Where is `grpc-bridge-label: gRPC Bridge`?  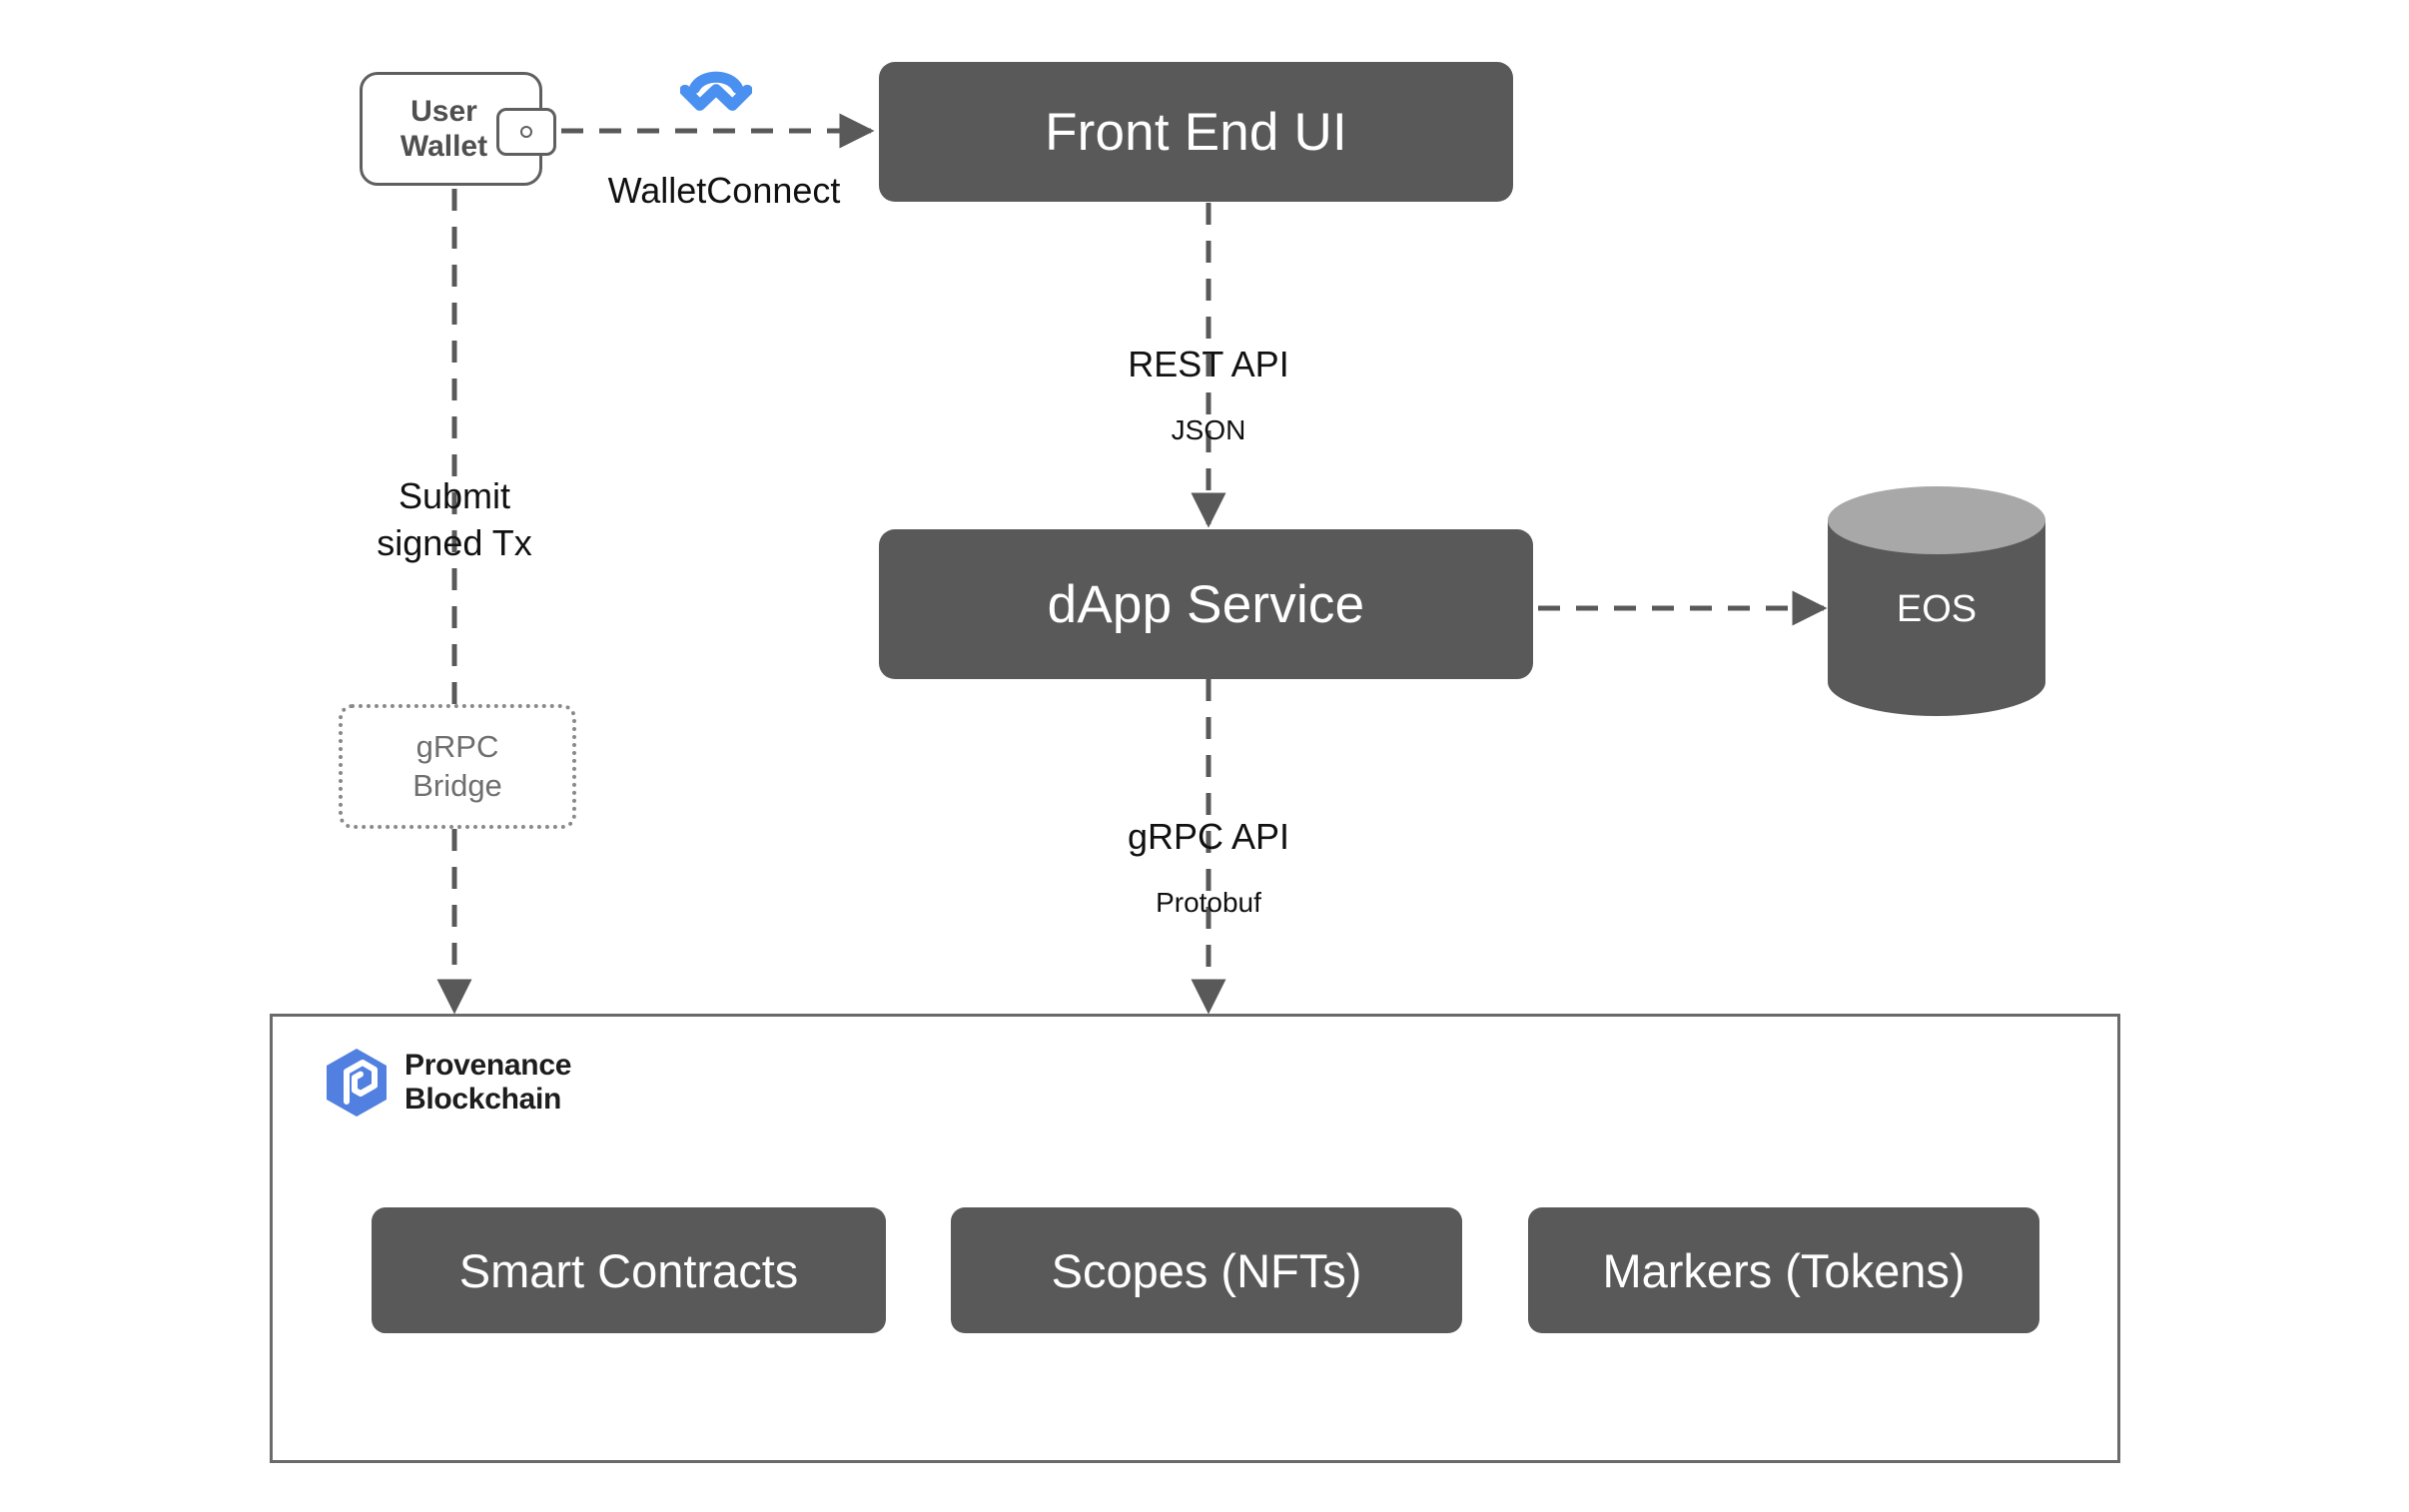 grpc-bridge-label: gRPC Bridge is located at coordinates (457, 765).